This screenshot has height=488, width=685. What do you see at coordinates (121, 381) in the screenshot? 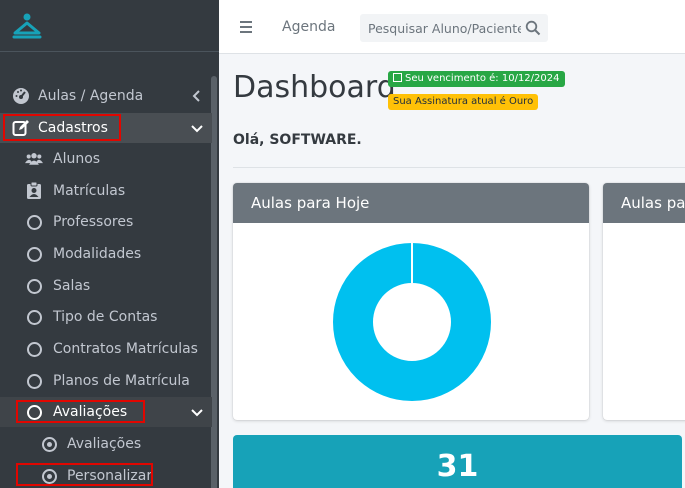
I see `sidebar-item-label: Planos de Matrícula` at bounding box center [121, 381].